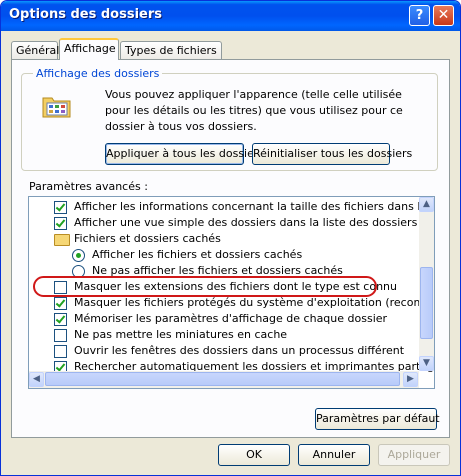 This screenshot has width=461, height=476. I want to click on horizontal-scroll-thumb, so click(222, 379).